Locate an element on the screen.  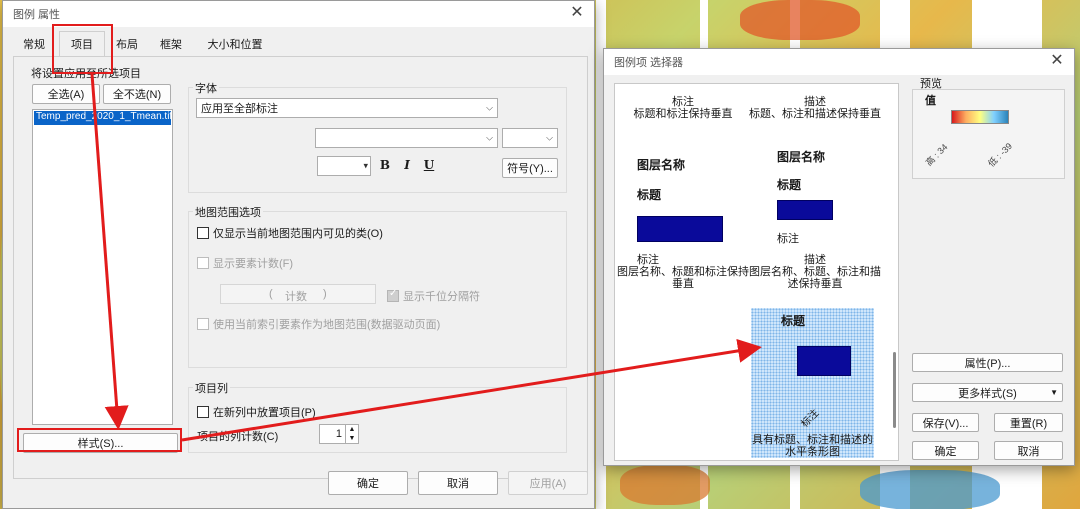
gallery-item: 描述 标题、标注和描述保持垂直 is located at coordinates (815, 108).